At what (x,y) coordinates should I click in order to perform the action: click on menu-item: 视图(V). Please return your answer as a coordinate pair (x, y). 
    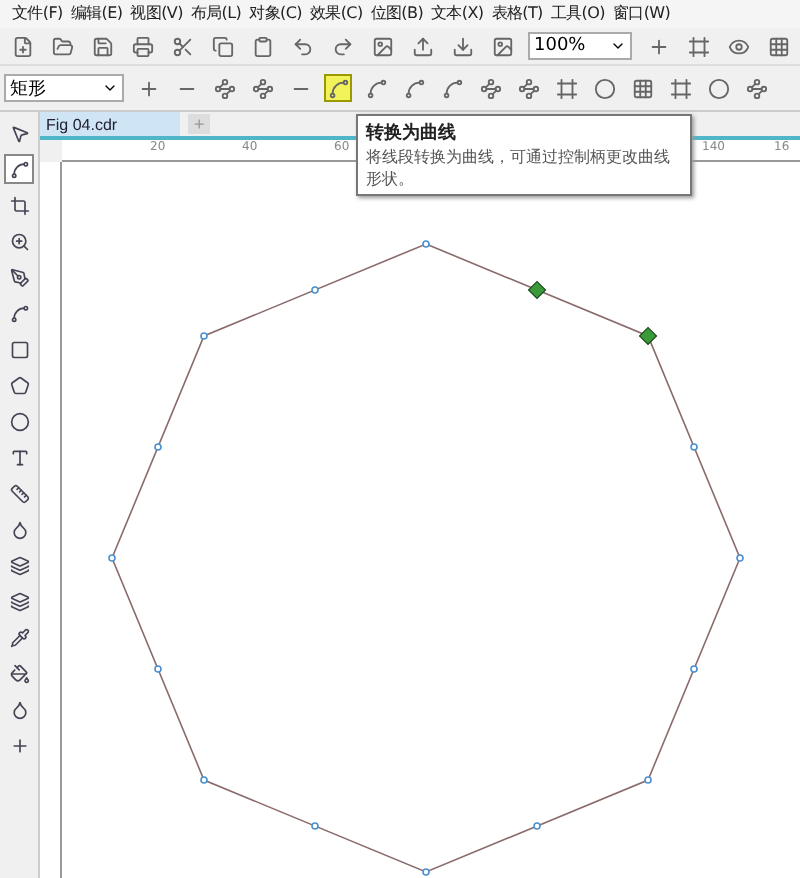
    Looking at the image, I should click on (156, 14).